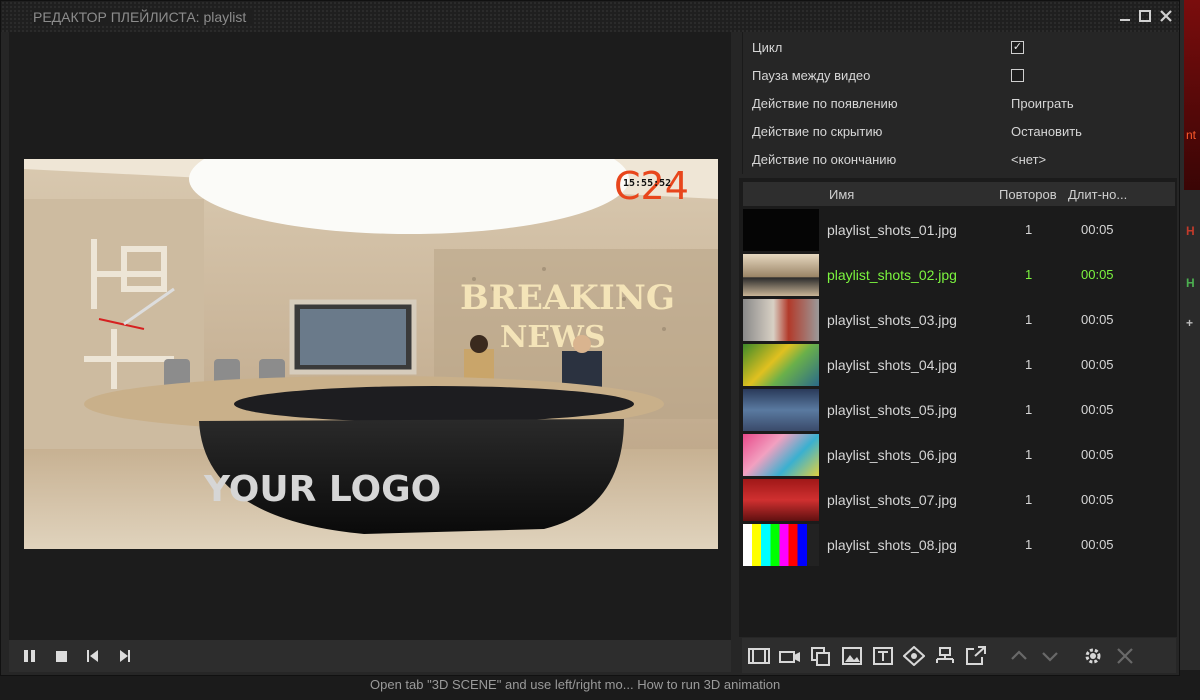 This screenshot has width=1200, height=700. I want to click on on-show-row: Действие по появлению Проиграть, so click(961, 103).